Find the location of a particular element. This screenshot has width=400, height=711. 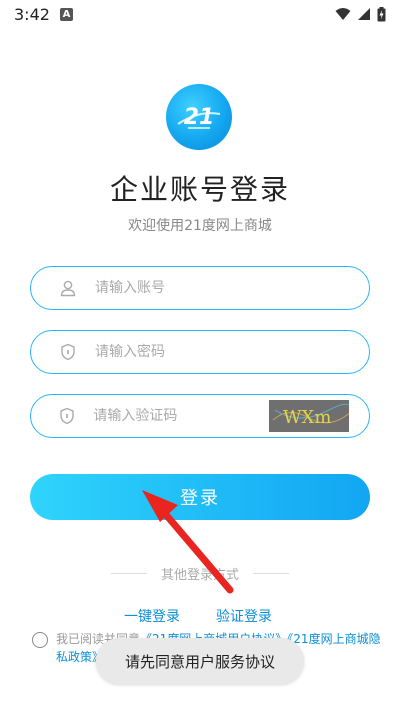

account-field is located at coordinates (200, 288).